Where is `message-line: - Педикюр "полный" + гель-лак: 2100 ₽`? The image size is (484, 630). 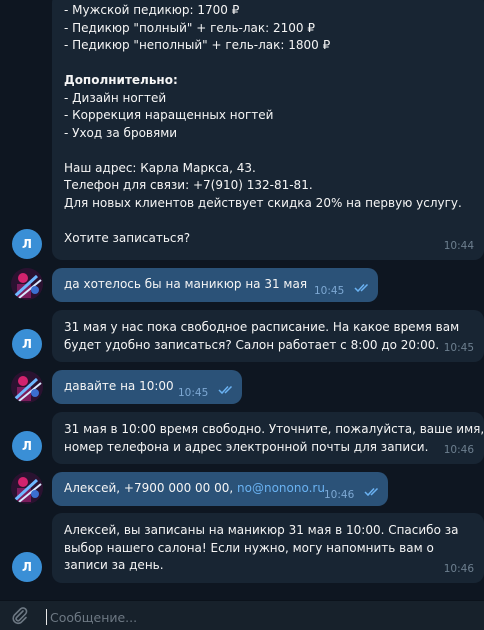 message-line: - Педикюр "полный" + гель-лак: 2100 ₽ is located at coordinates (190, 27).